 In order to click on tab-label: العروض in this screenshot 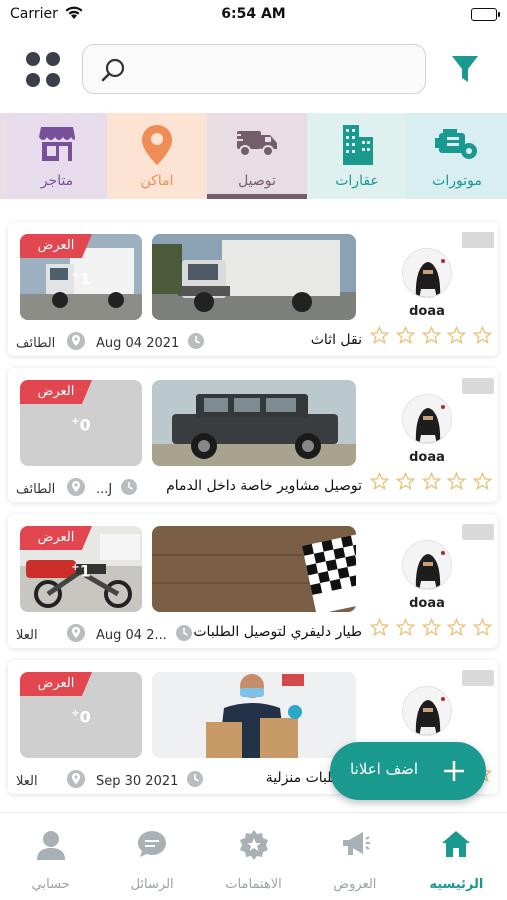, I will do `click(355, 884)`.